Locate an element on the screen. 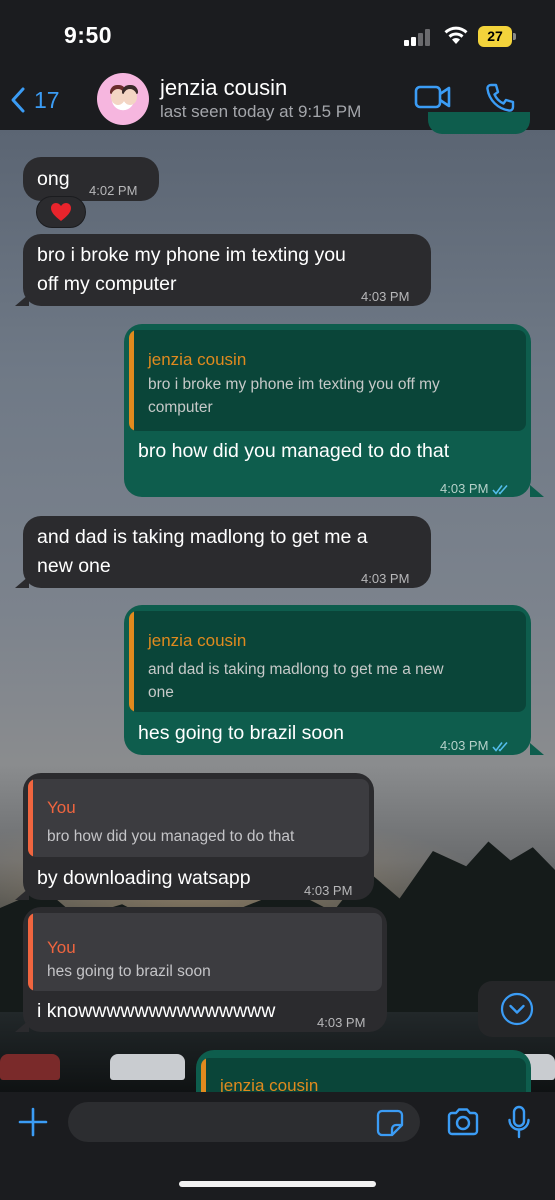 This screenshot has width=555, height=1200. message-bubble-incoming: ong 4:02 PM is located at coordinates (91, 179).